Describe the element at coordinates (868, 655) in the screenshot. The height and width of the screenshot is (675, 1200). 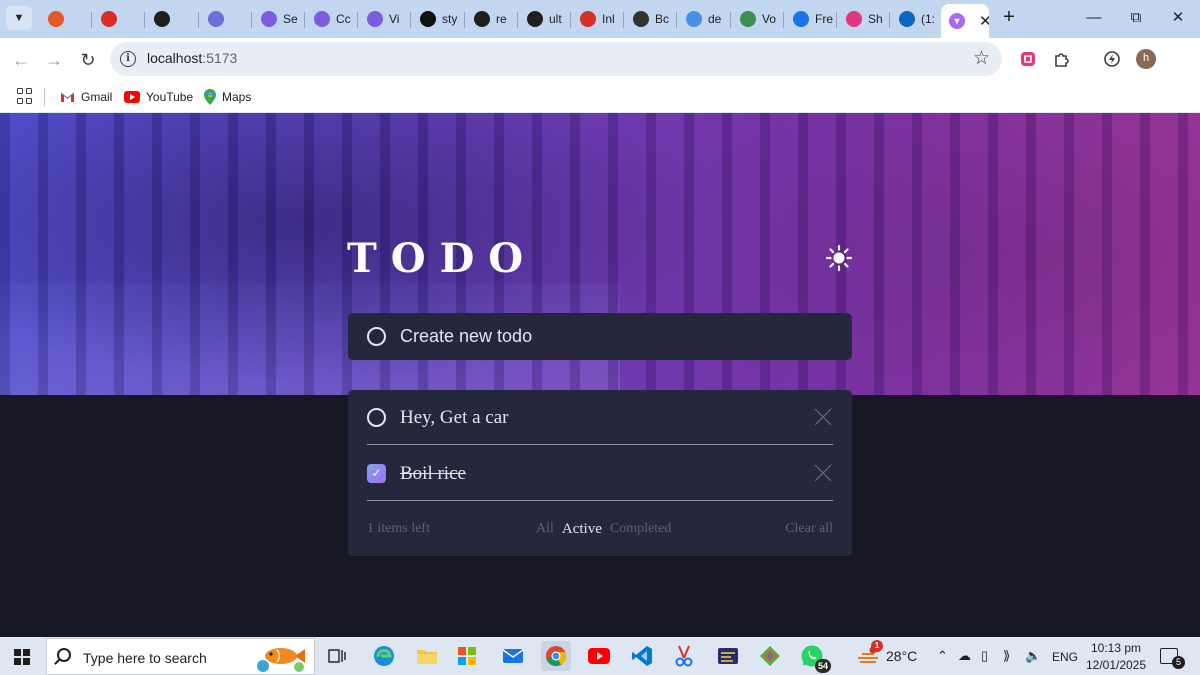
I see `weather-icon: 1` at that location.